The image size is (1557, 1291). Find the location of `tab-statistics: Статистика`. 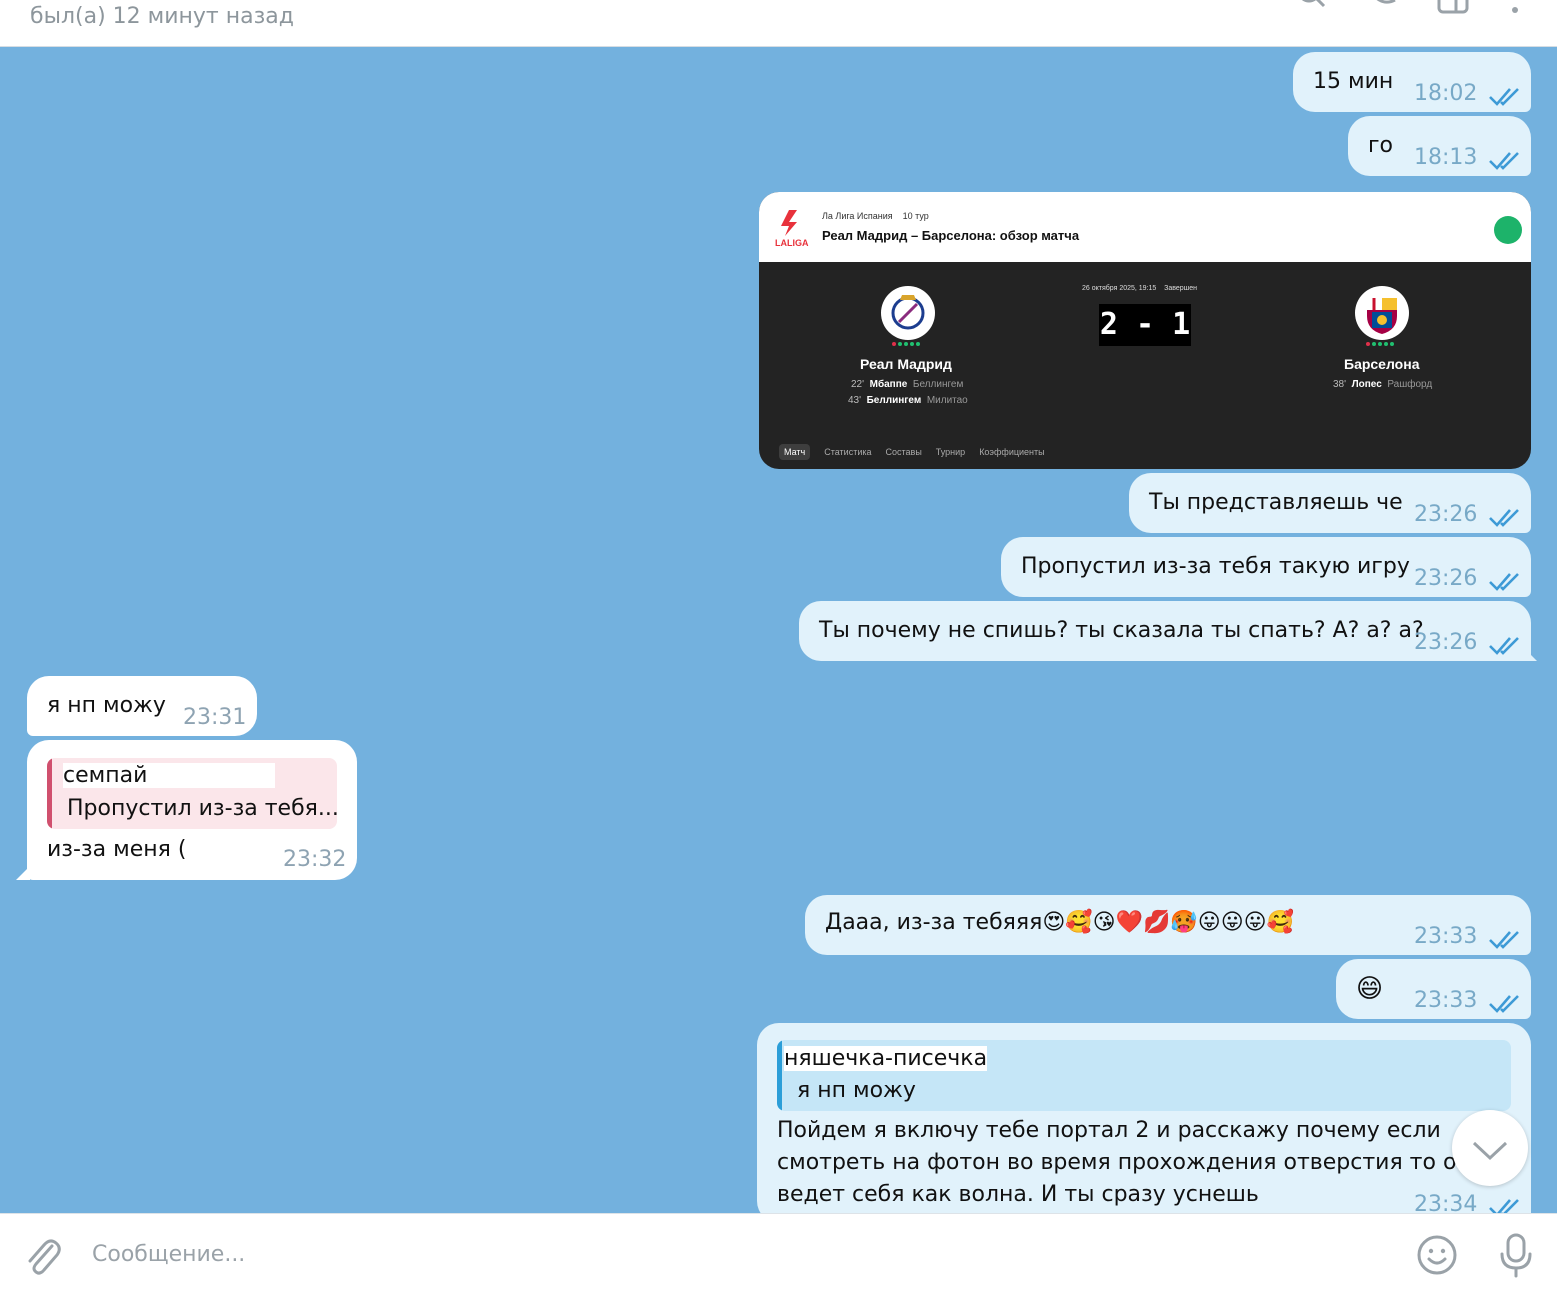

tab-statistics: Статистика is located at coordinates (847, 452).